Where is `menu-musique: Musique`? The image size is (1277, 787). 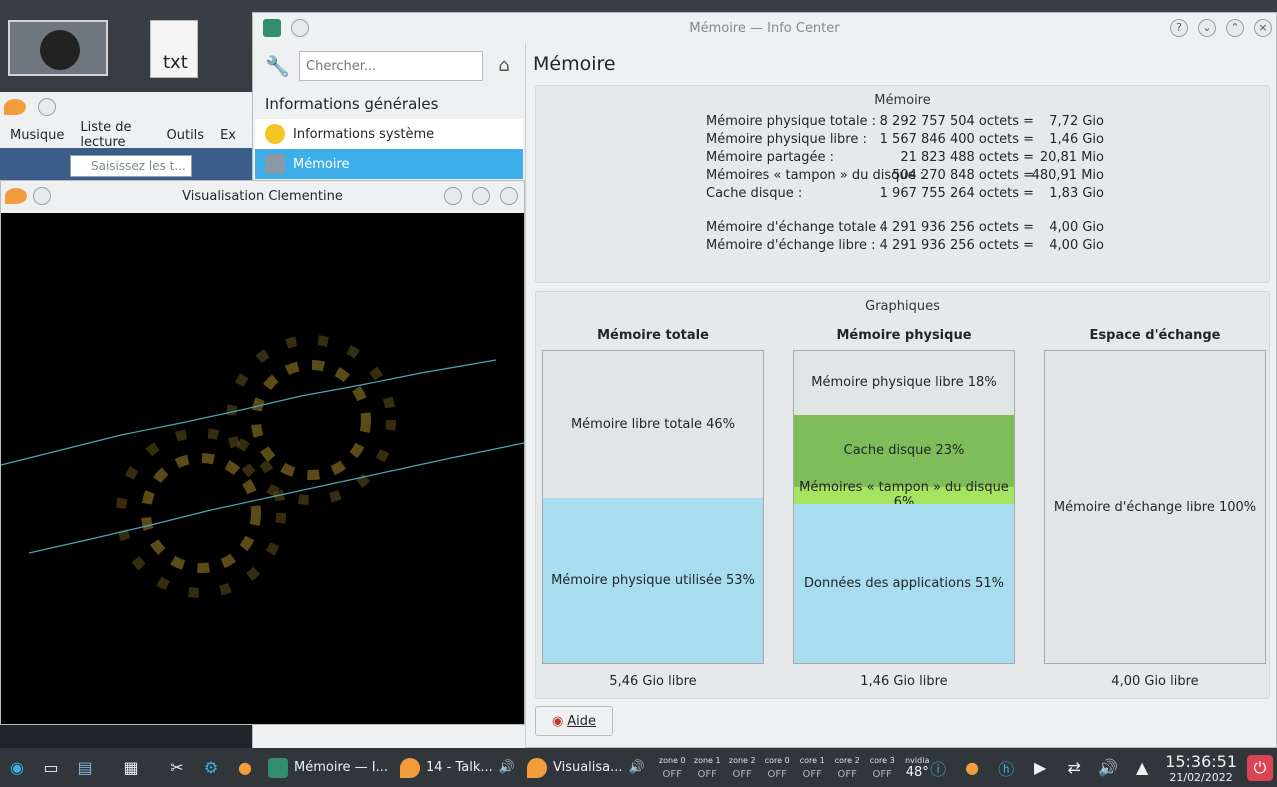
menu-musique: Musique is located at coordinates (37, 135).